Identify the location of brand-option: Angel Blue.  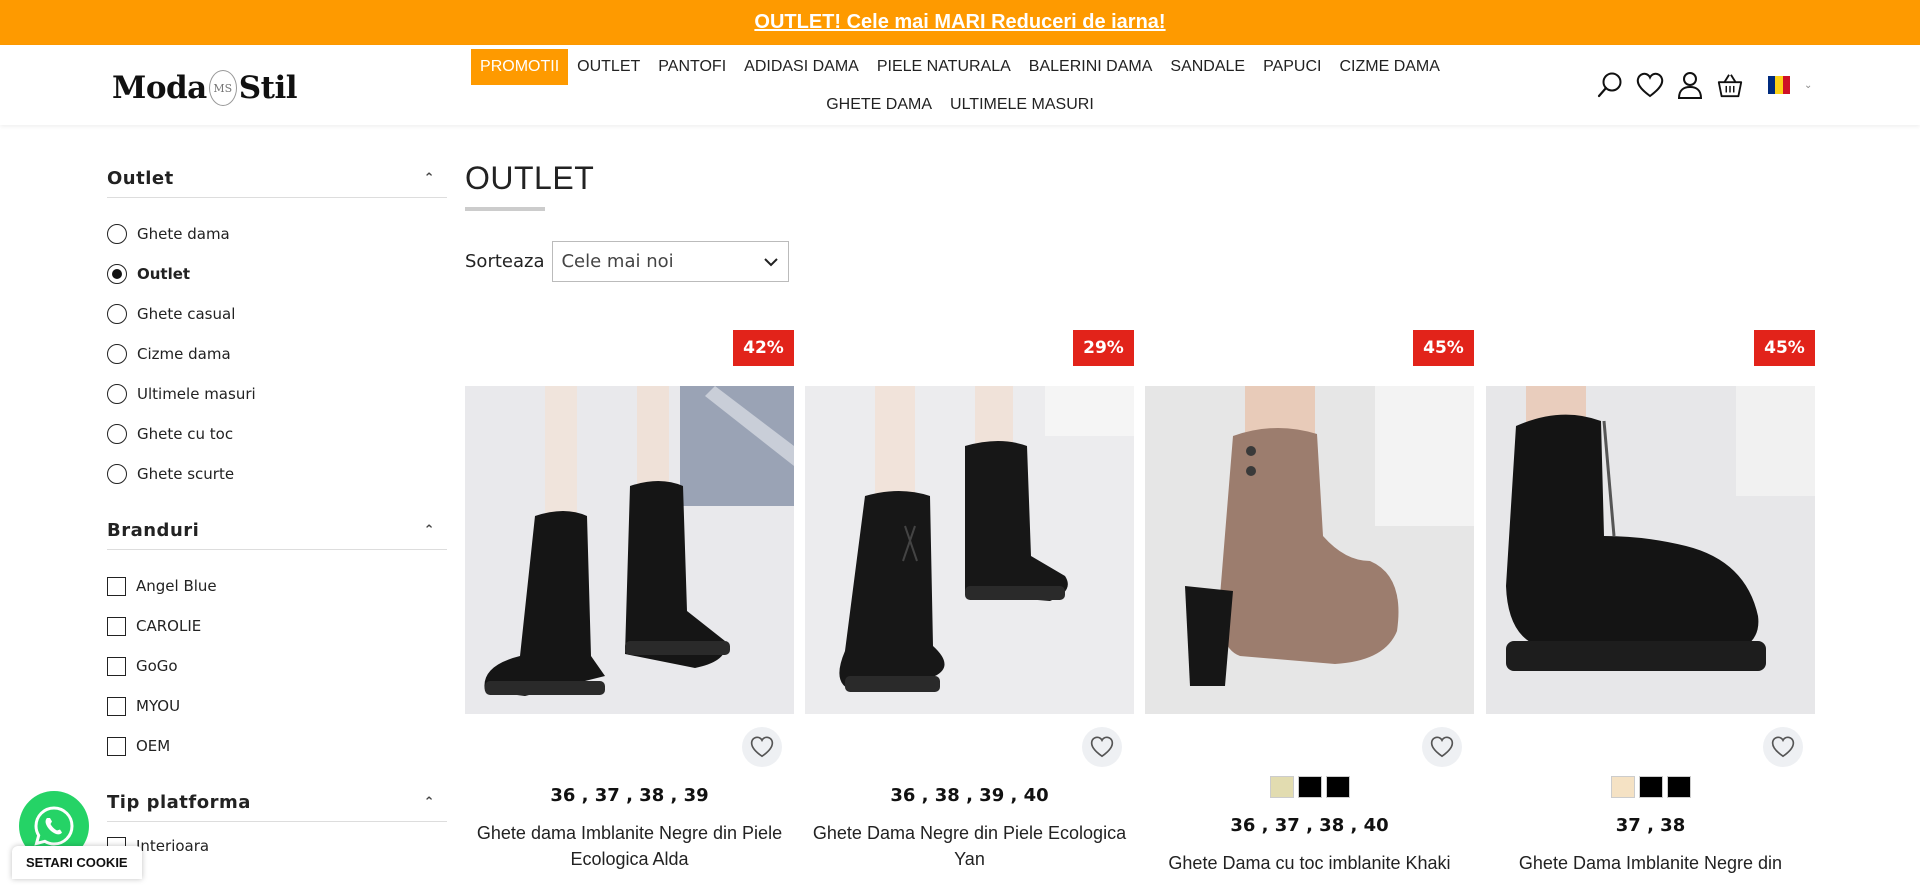
(277, 586).